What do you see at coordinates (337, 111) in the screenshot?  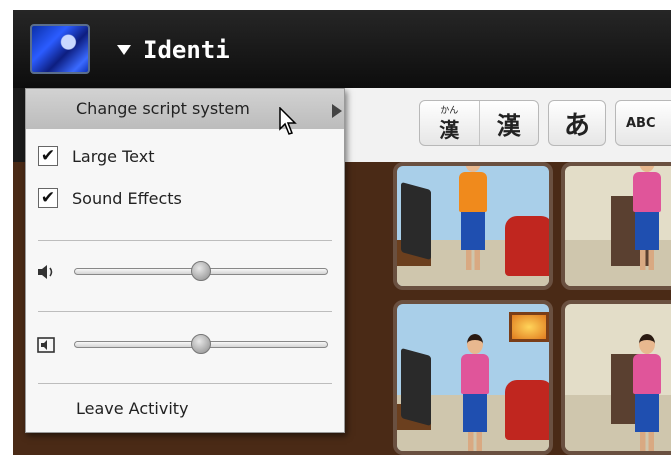 I see `triangle-right-icon` at bounding box center [337, 111].